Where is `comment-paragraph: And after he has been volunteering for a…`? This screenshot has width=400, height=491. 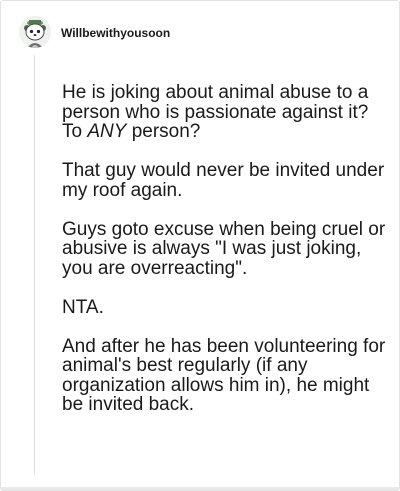 comment-paragraph: And after he has been volunteering for a… is located at coordinates (224, 375).